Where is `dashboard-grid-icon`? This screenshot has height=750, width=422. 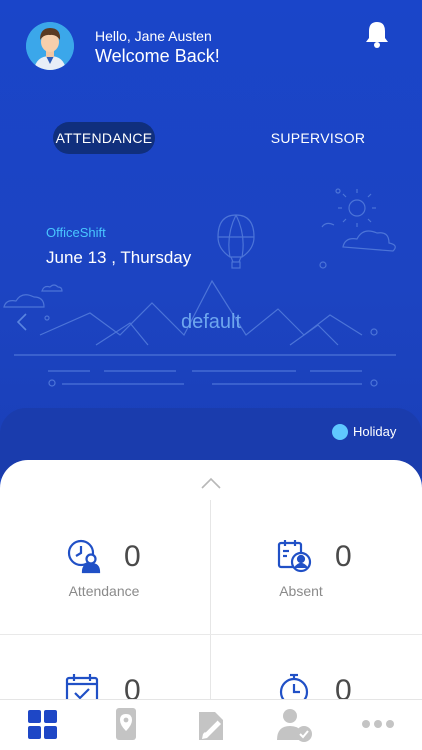
dashboard-grid-icon is located at coordinates (42, 724).